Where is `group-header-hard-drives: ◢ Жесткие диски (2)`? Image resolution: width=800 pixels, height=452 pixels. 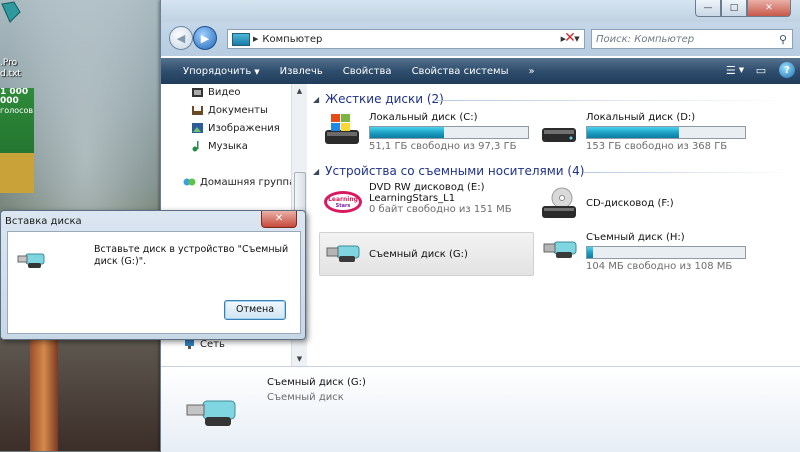 group-header-hard-drives: ◢ Жесткие диски (2) is located at coordinates (378, 99).